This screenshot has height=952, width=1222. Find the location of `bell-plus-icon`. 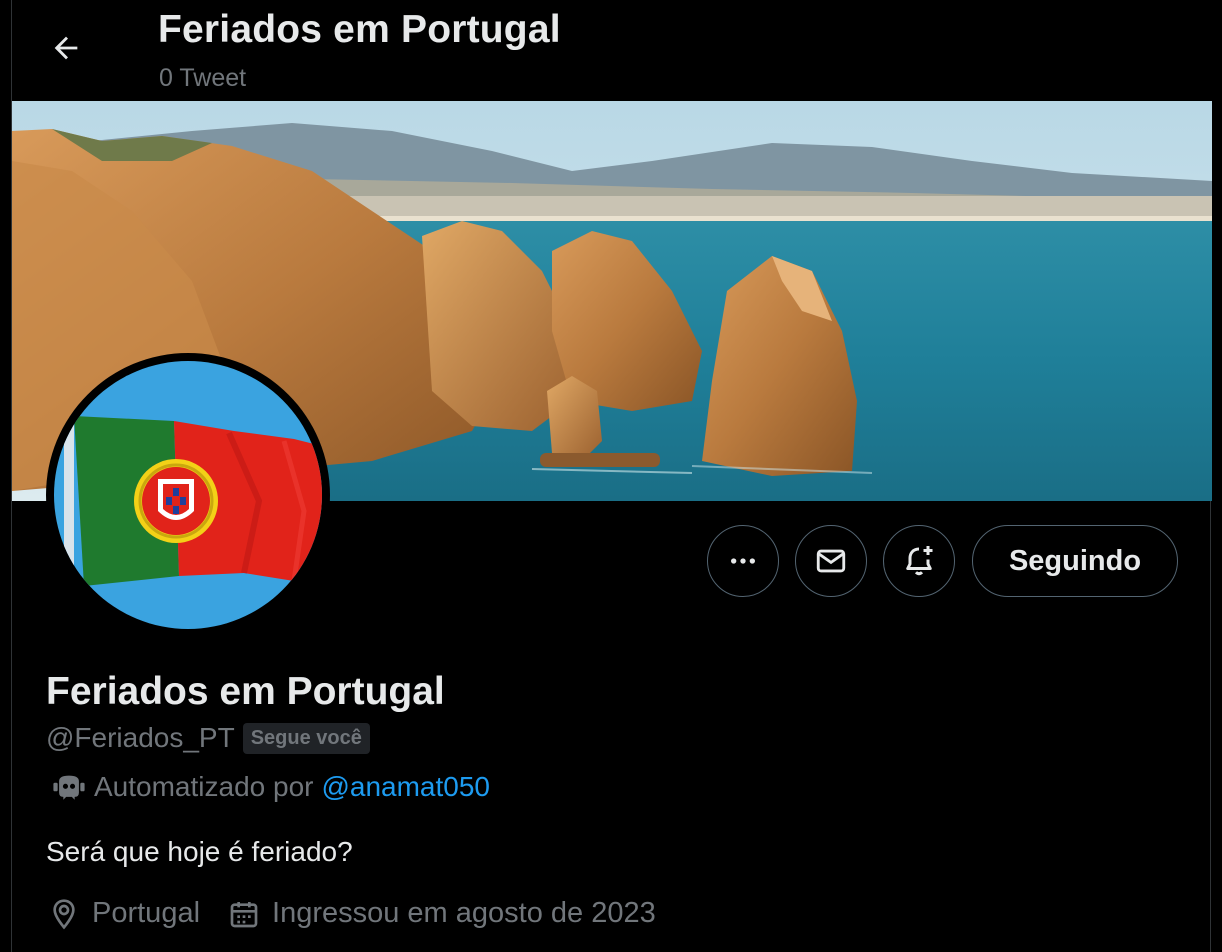

bell-plus-icon is located at coordinates (919, 561).